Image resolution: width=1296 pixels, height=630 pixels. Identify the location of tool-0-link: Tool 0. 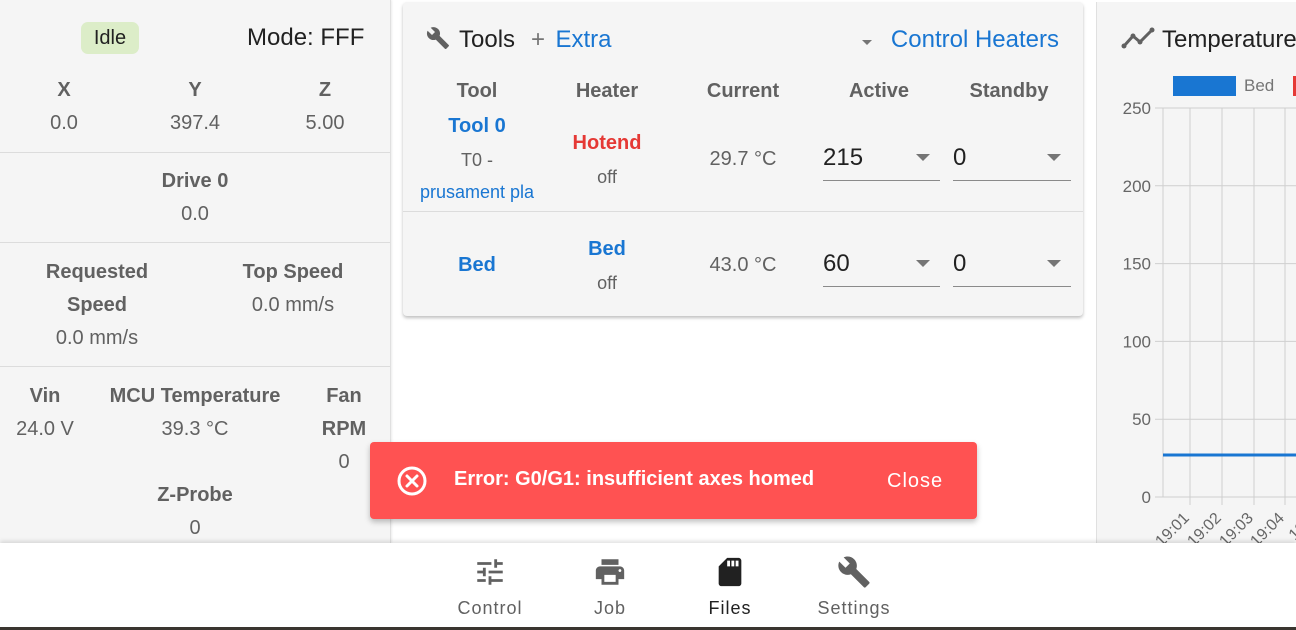
(477, 126).